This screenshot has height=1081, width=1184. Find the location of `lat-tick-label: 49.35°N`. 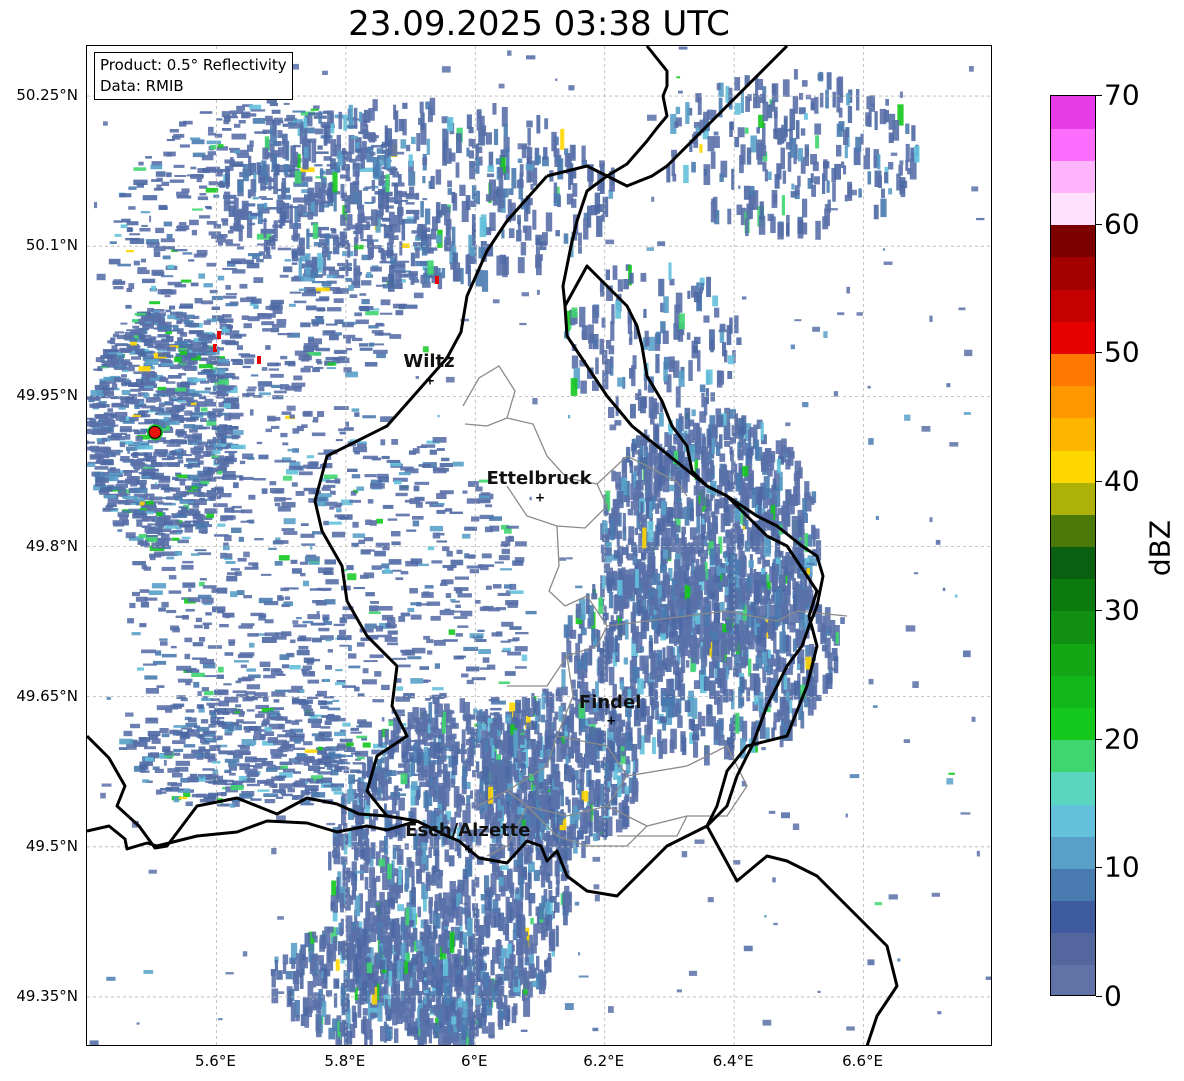

lat-tick-label: 49.35°N is located at coordinates (47, 995).